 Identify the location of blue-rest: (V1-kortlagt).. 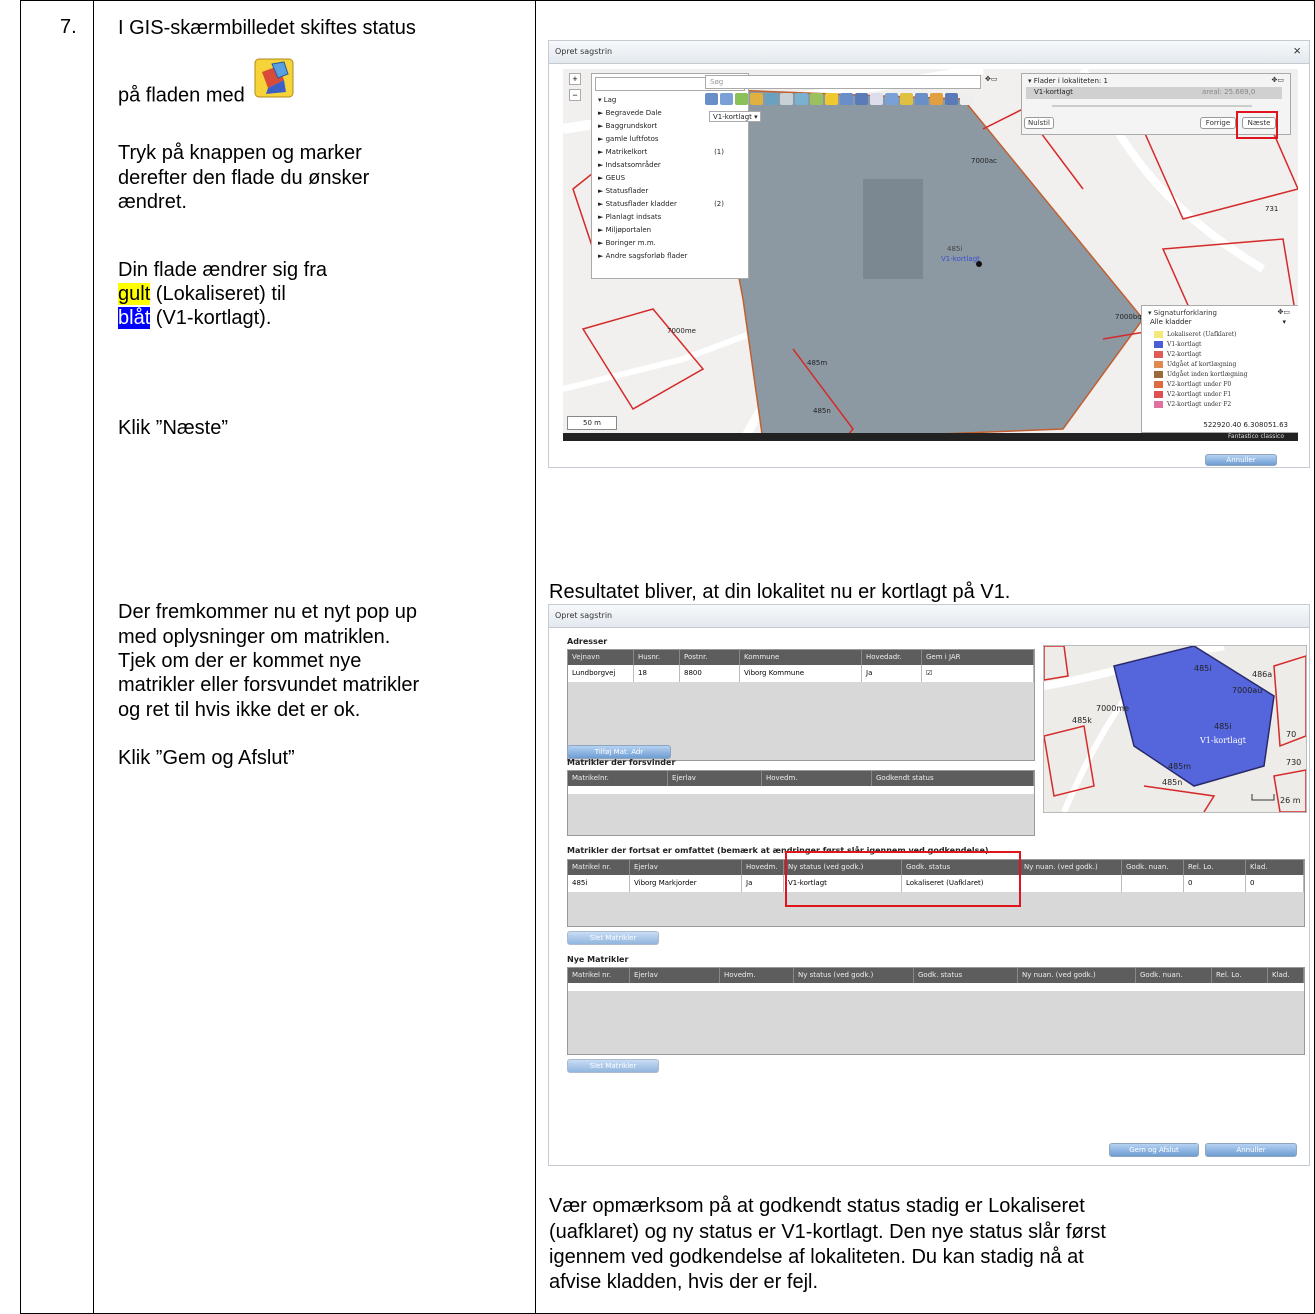
(211, 318).